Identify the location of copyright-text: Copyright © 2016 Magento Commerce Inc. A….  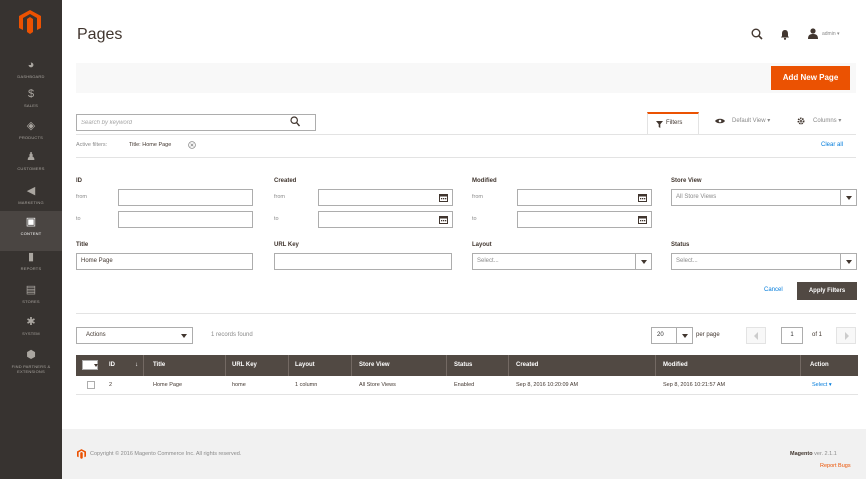
(166, 454).